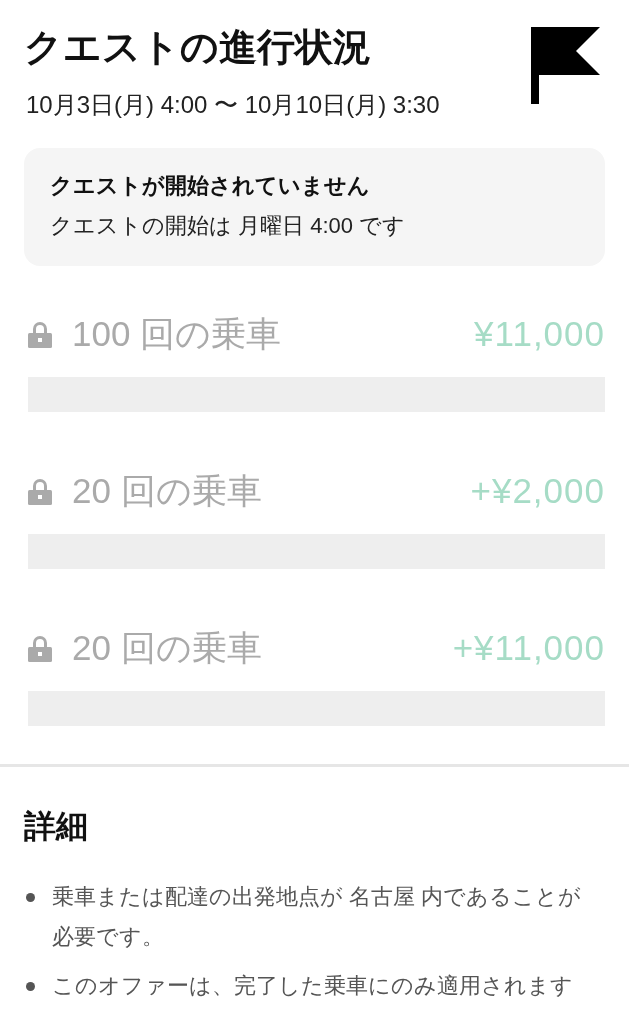 The width and height of the screenshot is (629, 1024). I want to click on tier-reward: +¥2,000, so click(537, 491).